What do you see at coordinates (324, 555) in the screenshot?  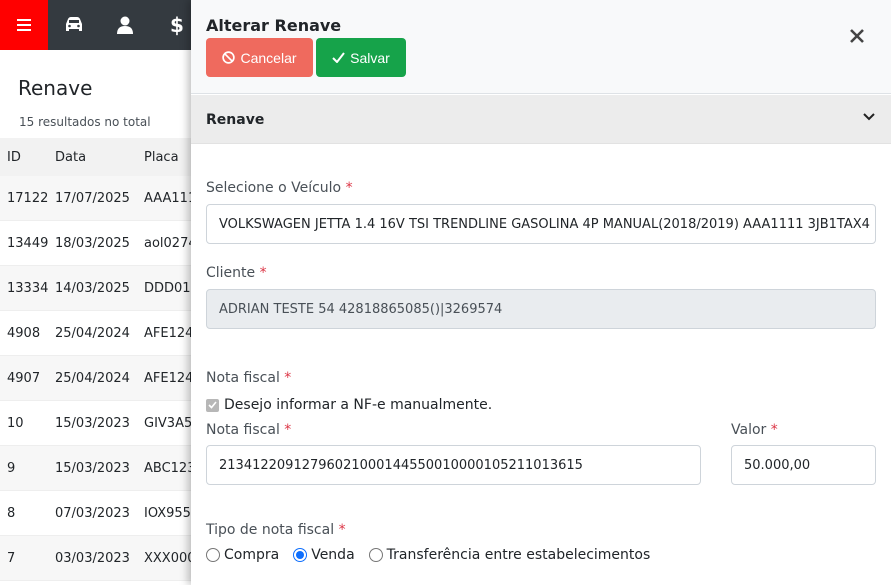 I see `tipo-option: Venda` at bounding box center [324, 555].